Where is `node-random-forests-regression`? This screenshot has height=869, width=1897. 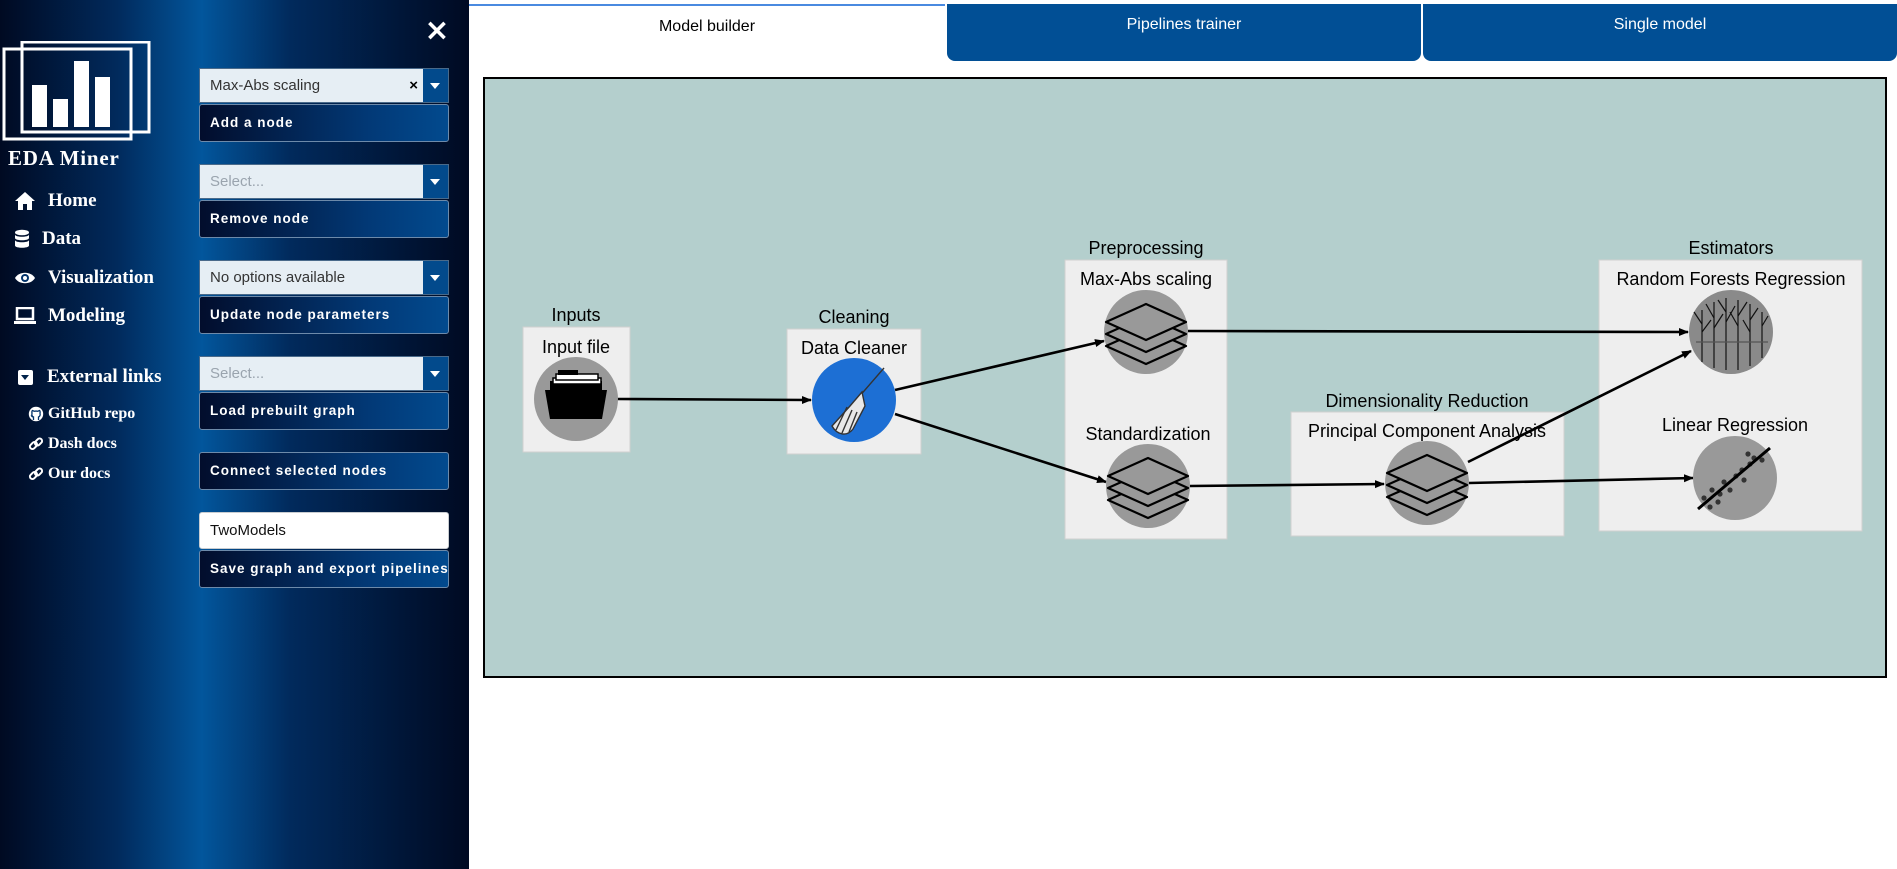 node-random-forests-regression is located at coordinates (1731, 332).